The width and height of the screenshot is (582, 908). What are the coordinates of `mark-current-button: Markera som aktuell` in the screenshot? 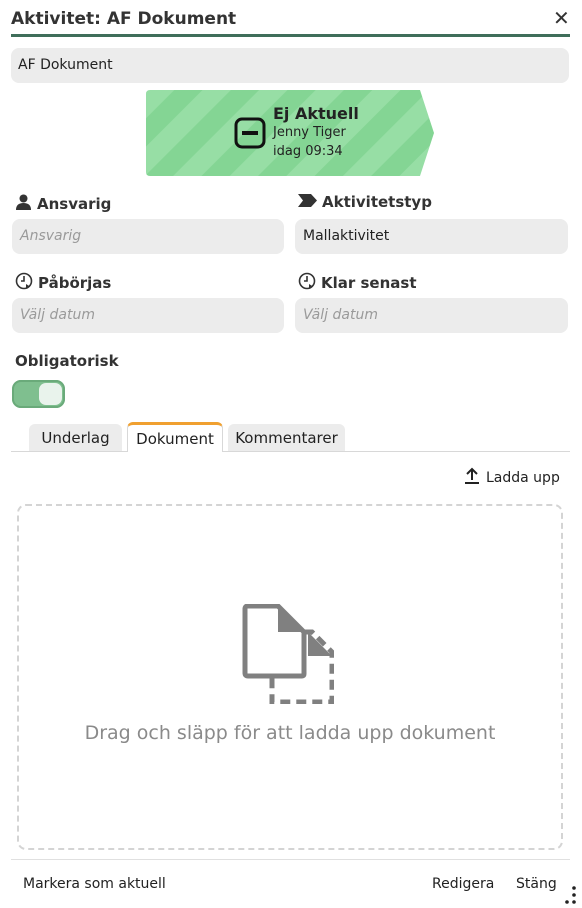 It's located at (94, 884).